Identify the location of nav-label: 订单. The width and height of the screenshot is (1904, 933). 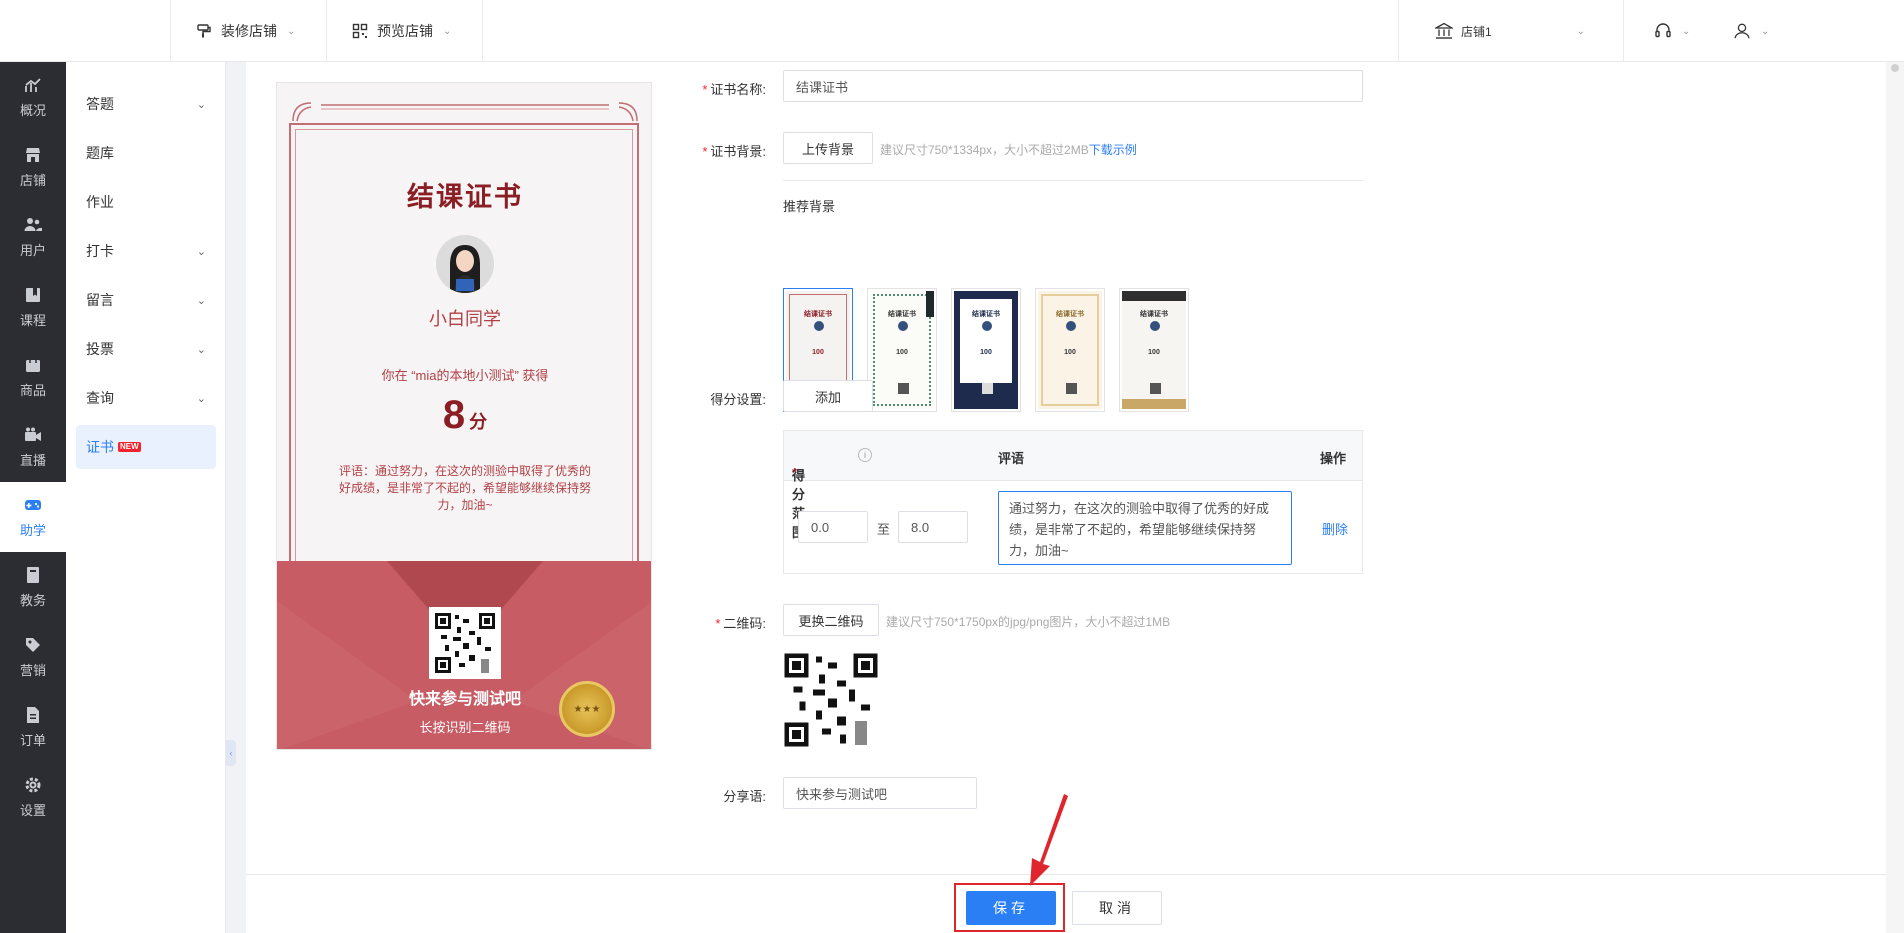
(32, 740).